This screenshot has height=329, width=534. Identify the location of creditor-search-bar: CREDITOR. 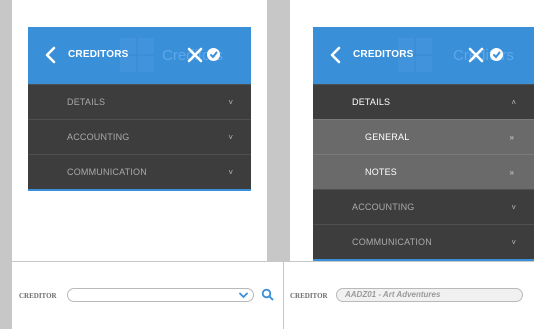
(147, 295).